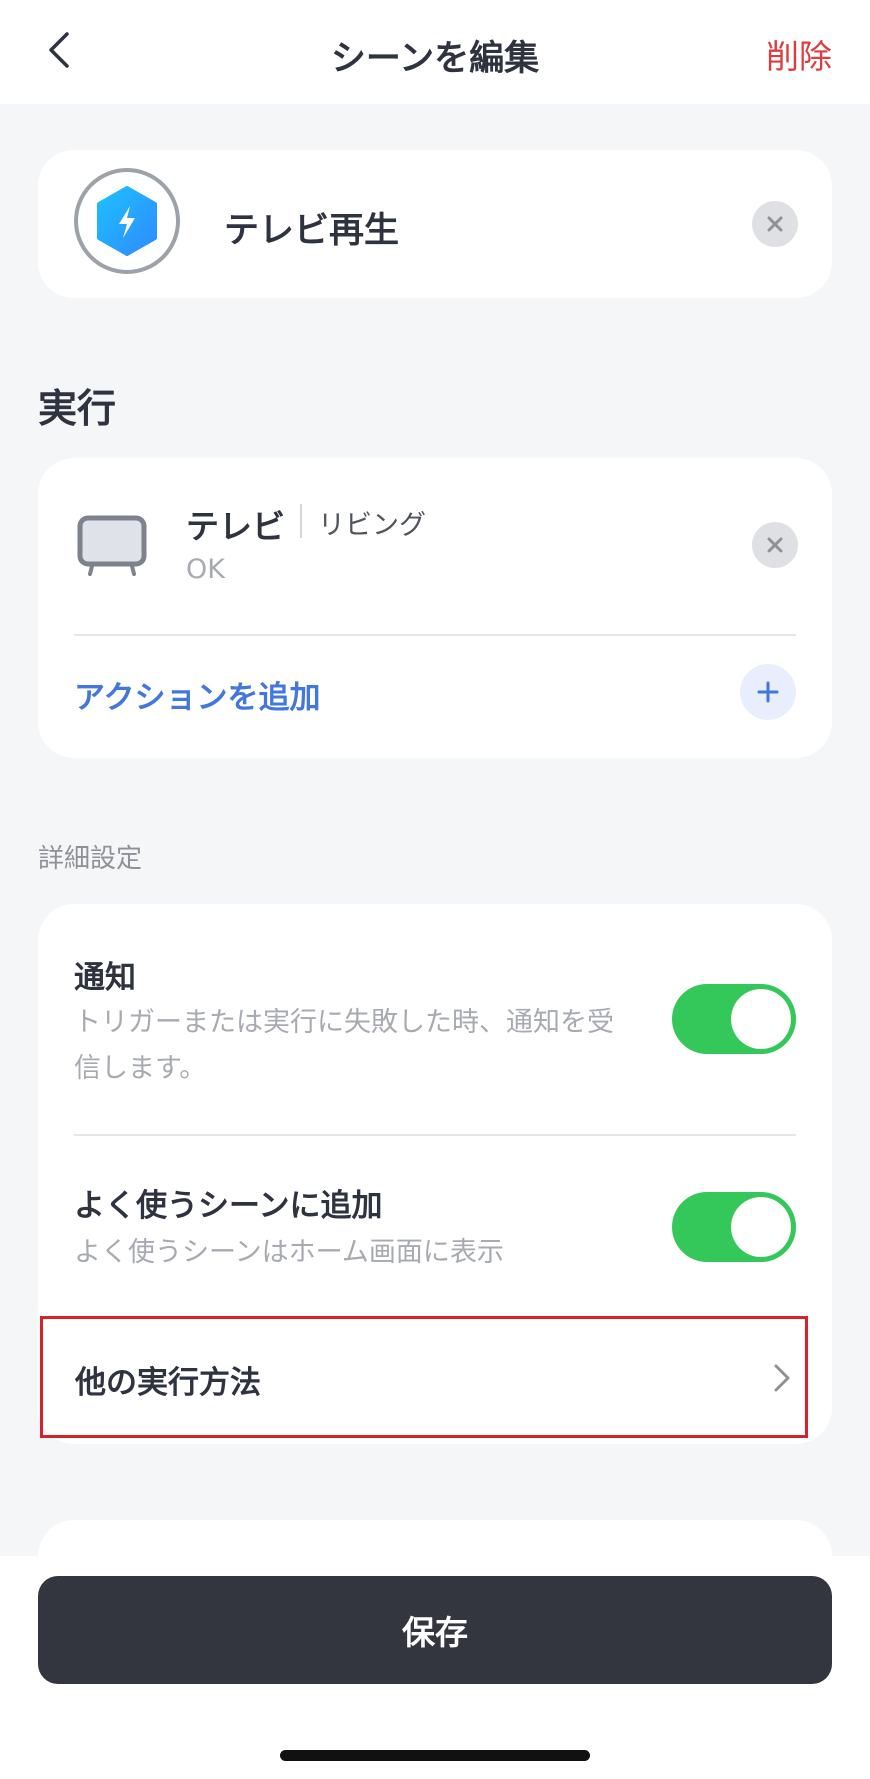  What do you see at coordinates (782, 1378) in the screenshot?
I see `chevron-right-icon` at bounding box center [782, 1378].